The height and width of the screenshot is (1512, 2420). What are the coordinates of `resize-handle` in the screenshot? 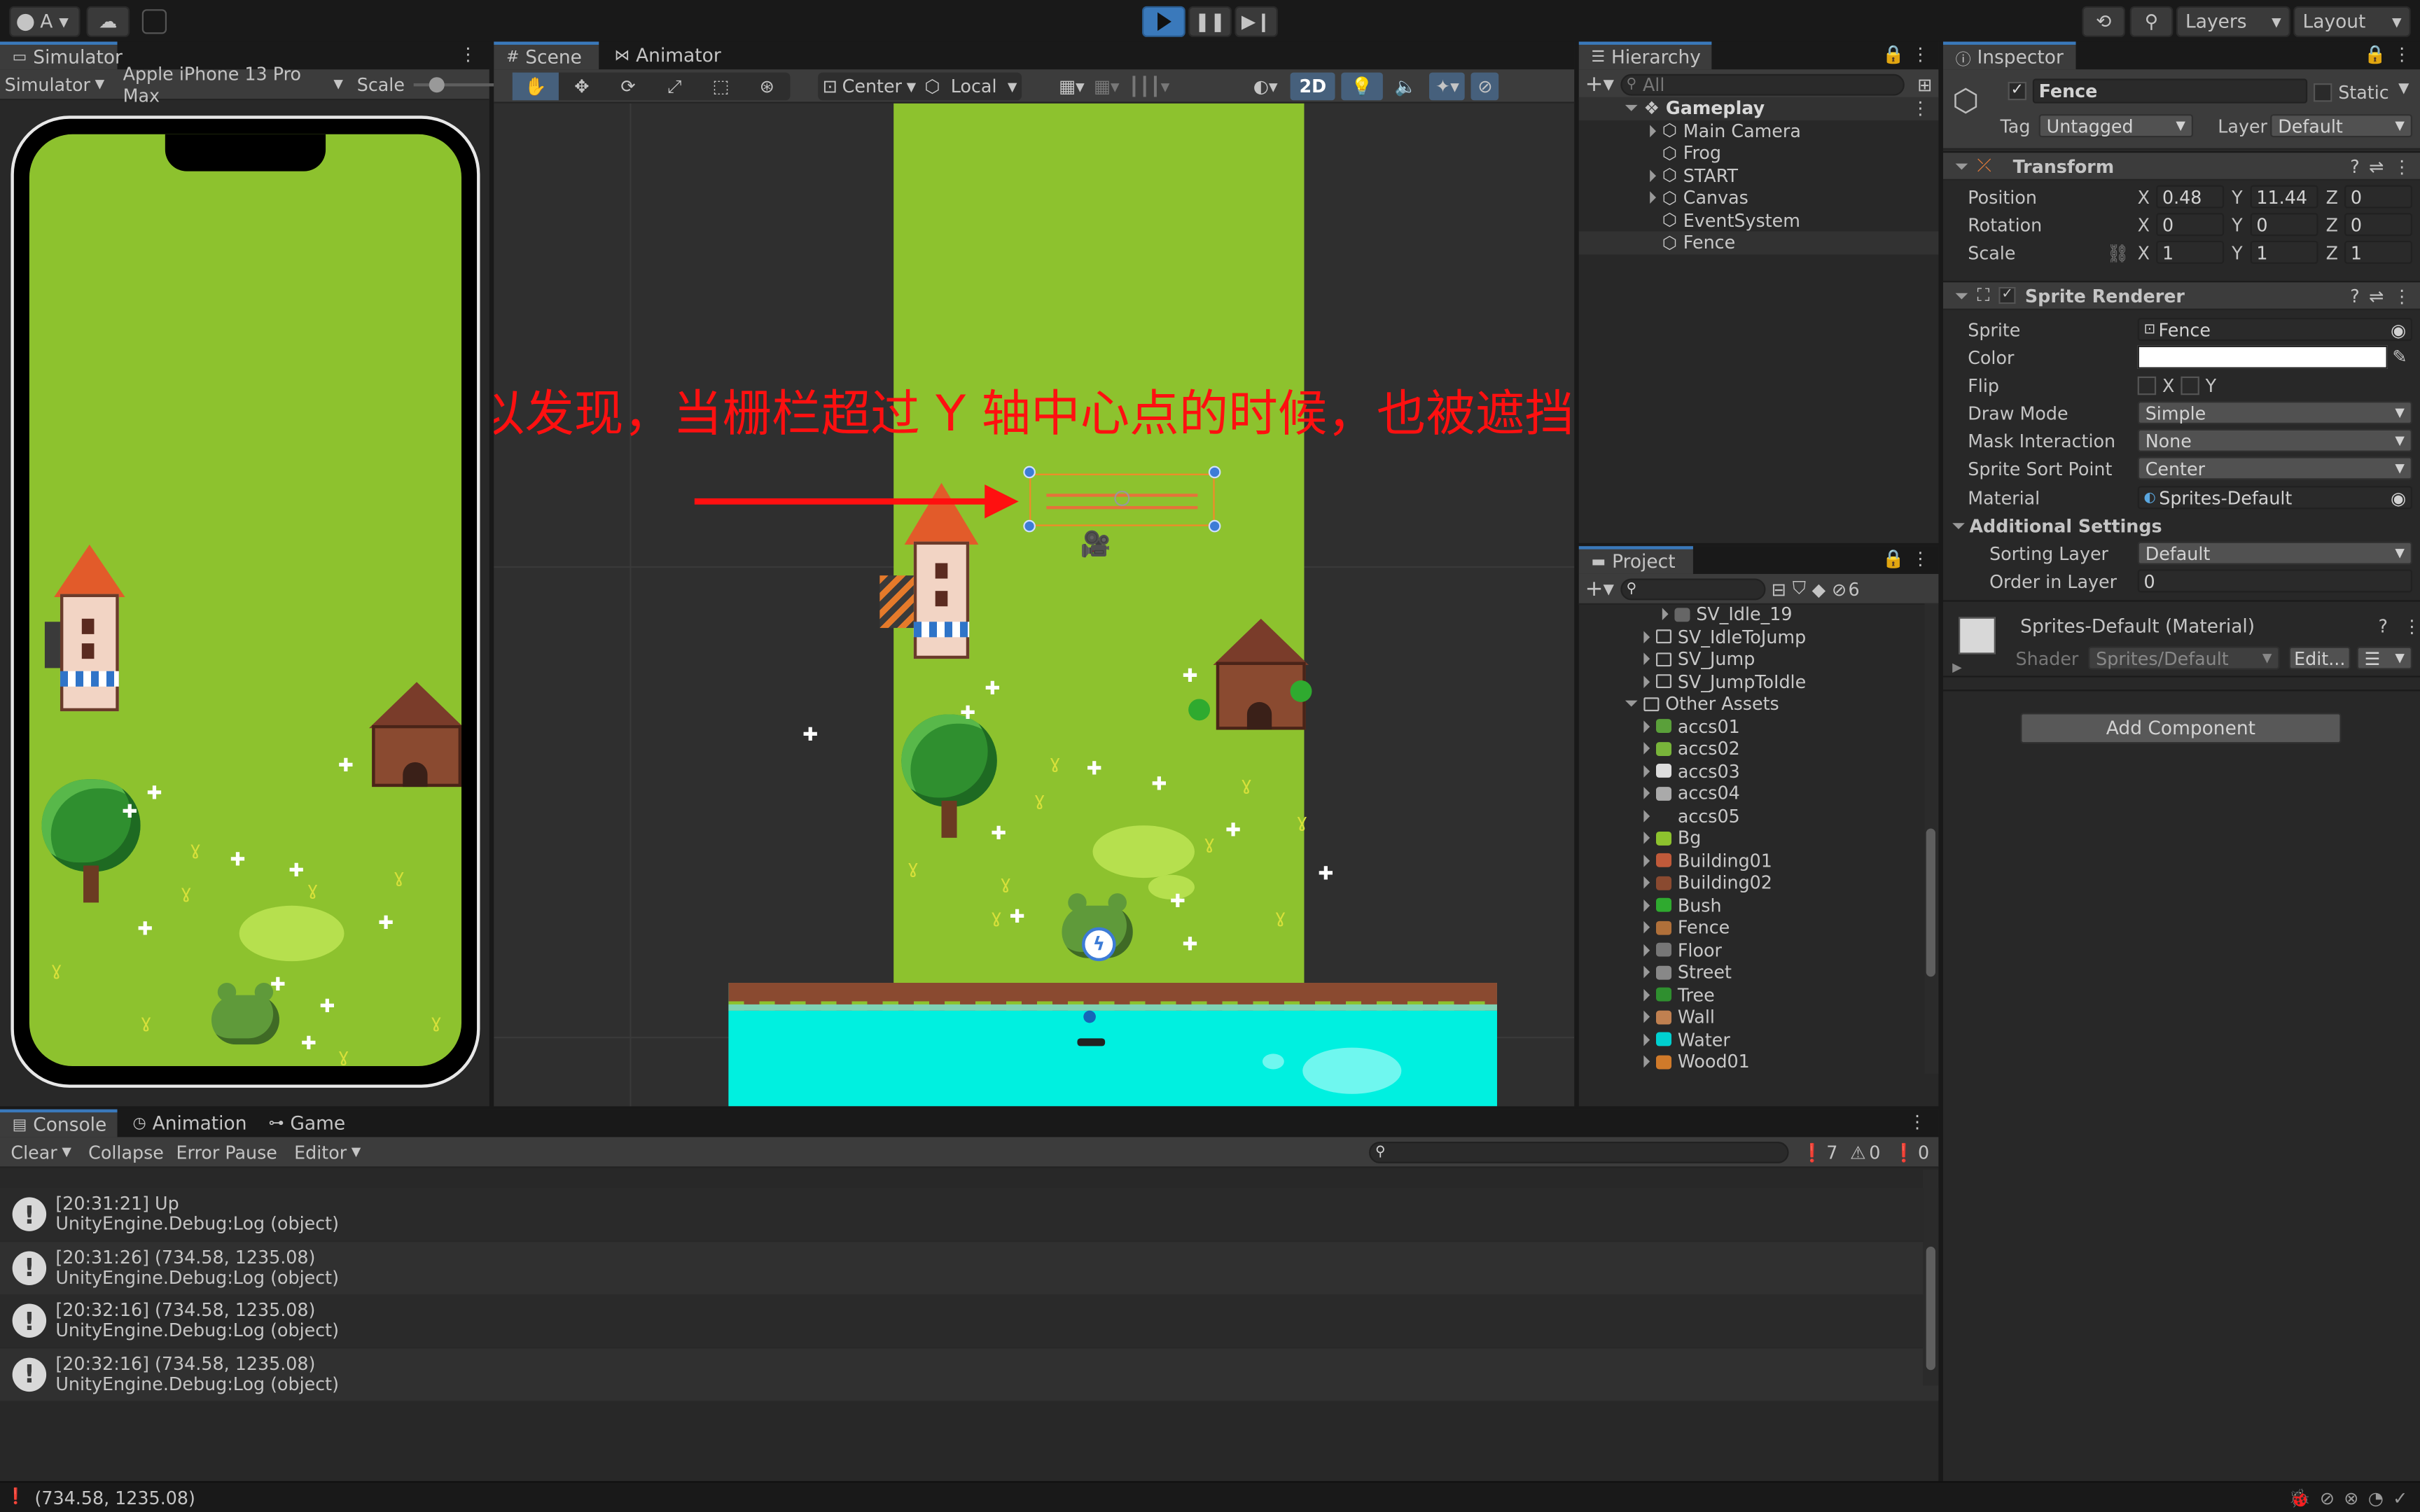 It's located at (1214, 526).